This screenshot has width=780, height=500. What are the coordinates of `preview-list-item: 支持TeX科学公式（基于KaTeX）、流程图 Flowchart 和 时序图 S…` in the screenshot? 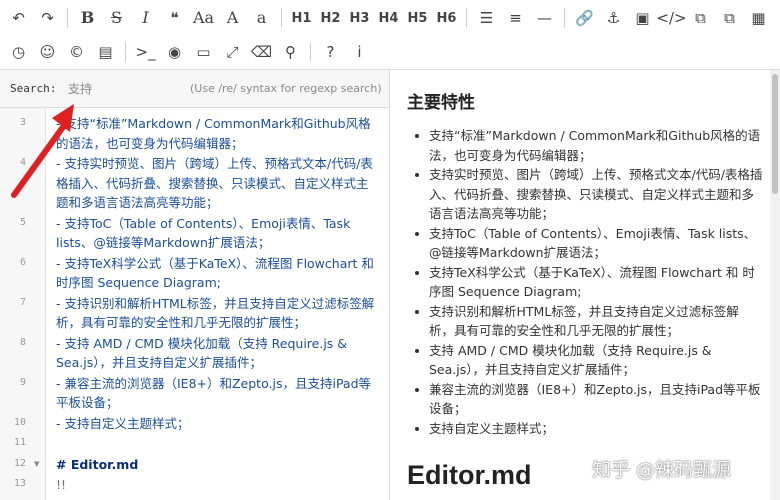 It's located at (589, 282).